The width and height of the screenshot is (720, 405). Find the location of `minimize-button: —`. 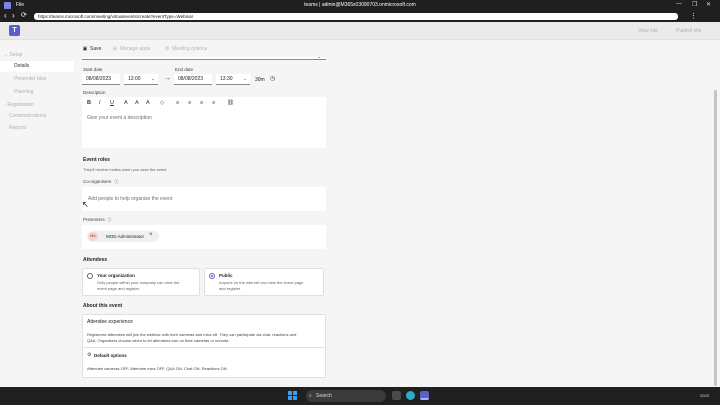

minimize-button: — is located at coordinates (679, 4).